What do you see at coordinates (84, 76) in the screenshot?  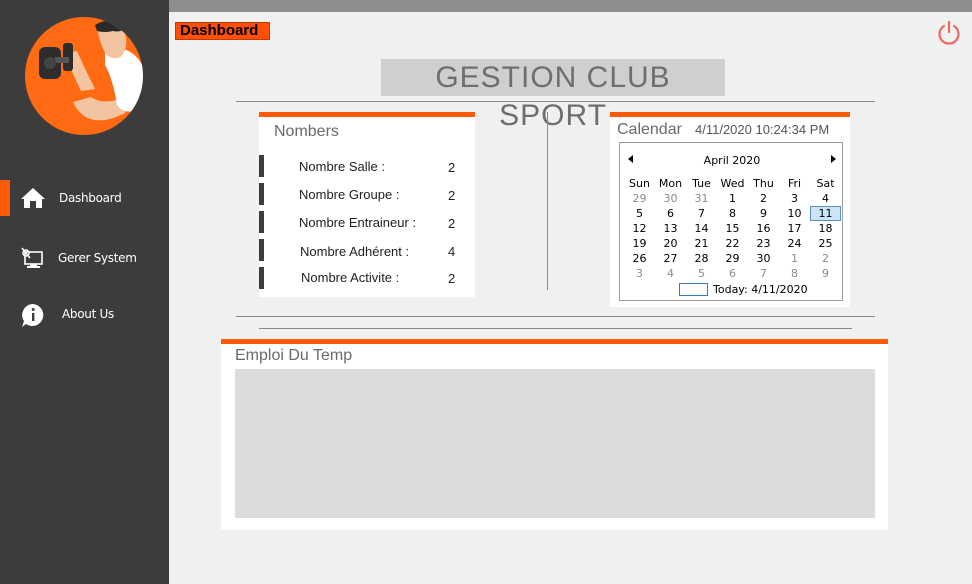 I see `gym-logo` at bounding box center [84, 76].